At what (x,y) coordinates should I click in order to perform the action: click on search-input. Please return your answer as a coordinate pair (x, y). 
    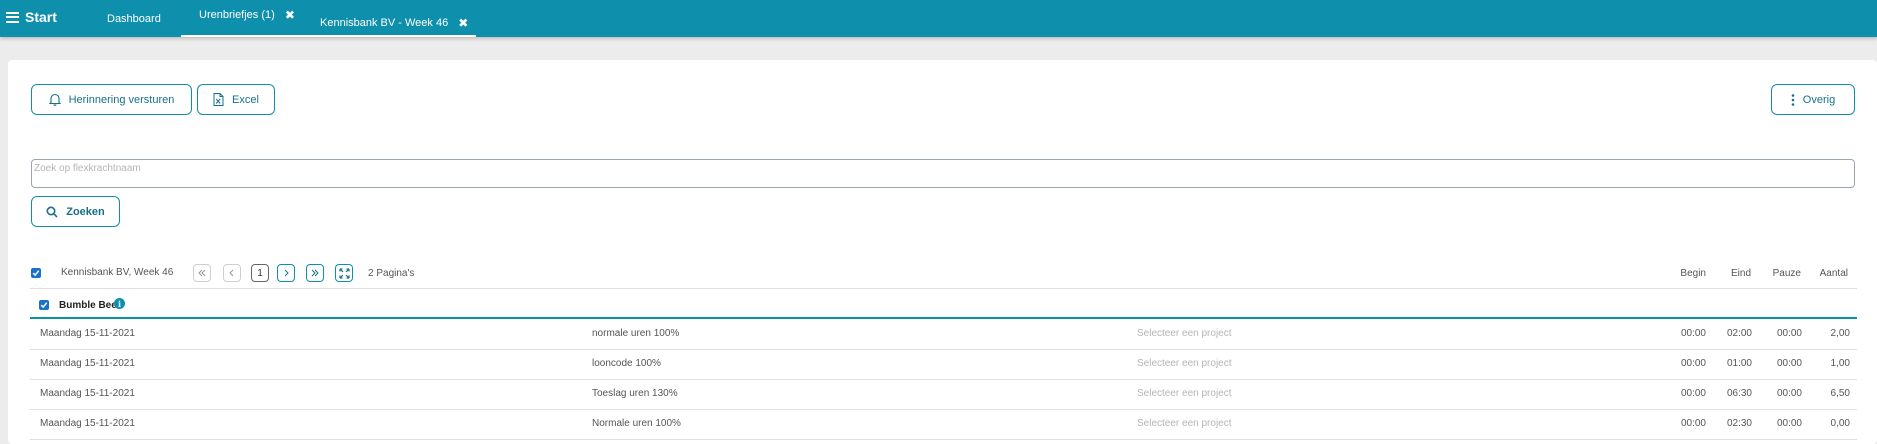
    Looking at the image, I should click on (943, 173).